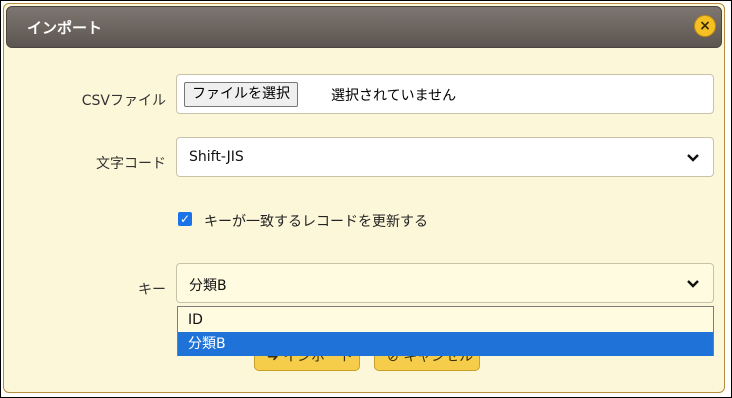 The height and width of the screenshot is (398, 732). I want to click on csv-file-label: CSVファイル, so click(123, 101).